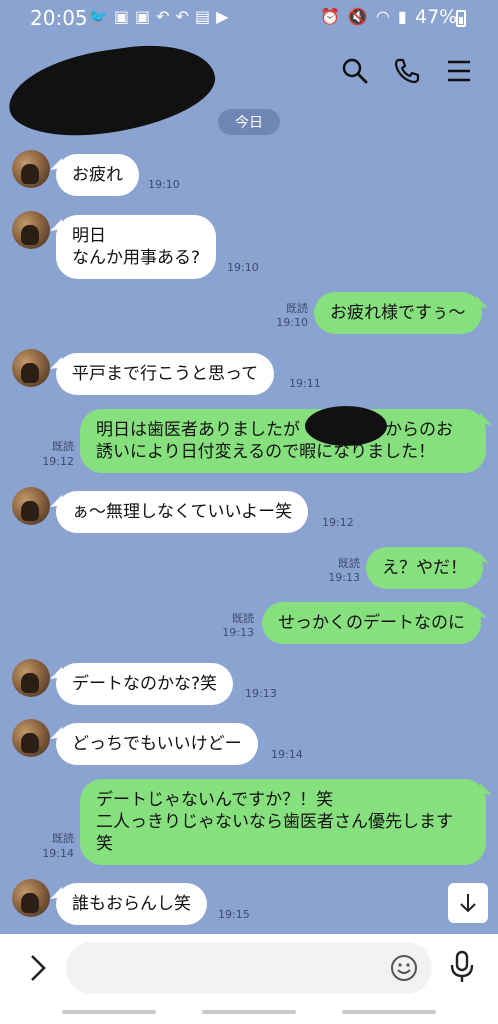 This screenshot has width=498, height=1024. I want to click on message-input-bar, so click(249, 968).